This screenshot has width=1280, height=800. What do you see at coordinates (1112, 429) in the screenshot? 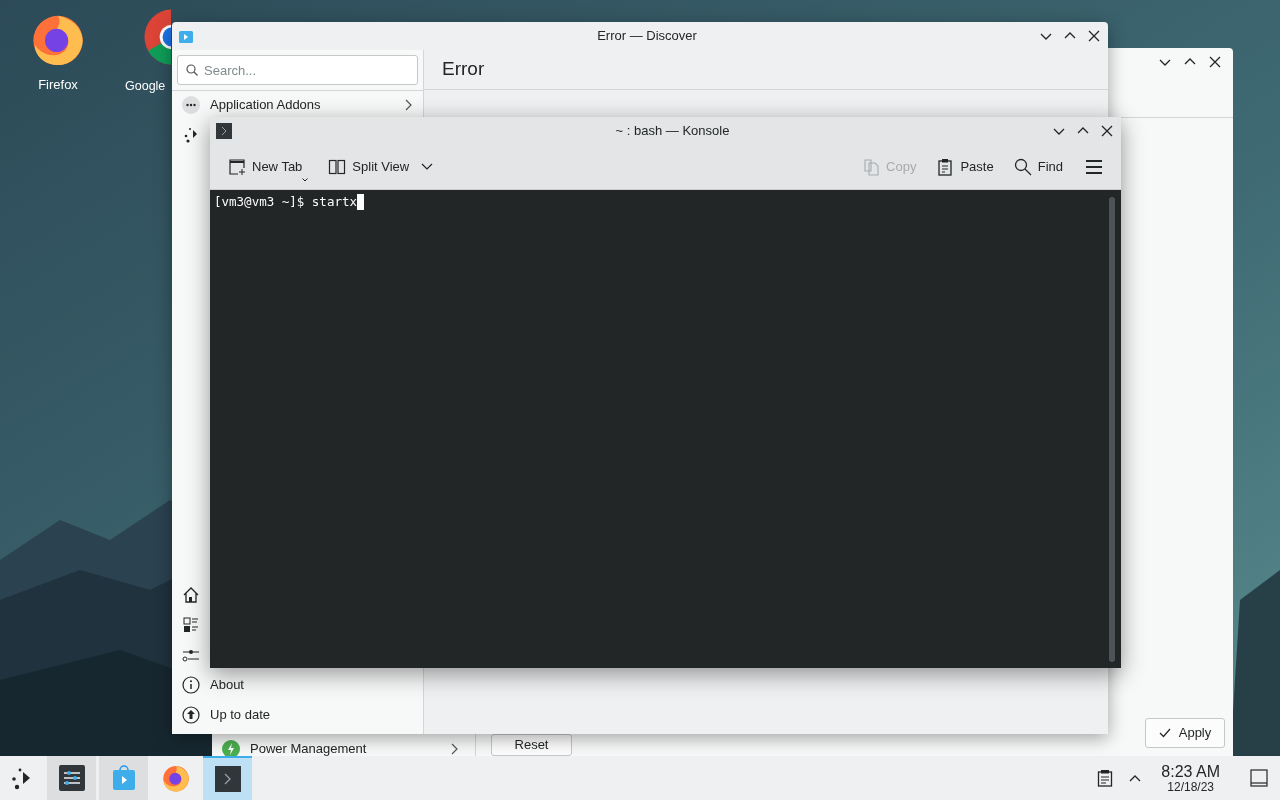
I see `scrollbar` at bounding box center [1112, 429].